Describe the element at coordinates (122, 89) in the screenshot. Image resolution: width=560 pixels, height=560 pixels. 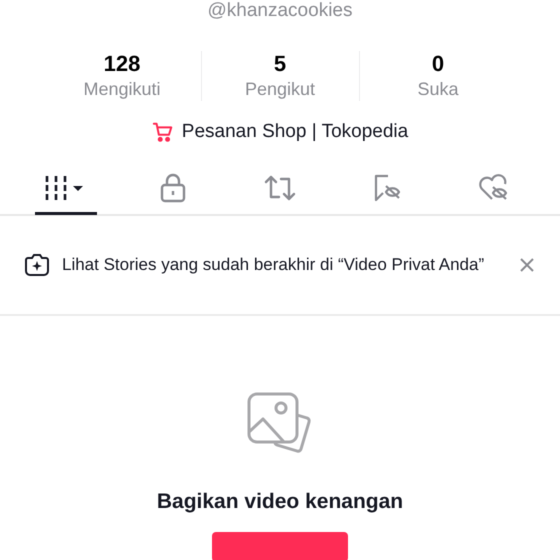
I see `stat-label: Mengikuti` at that location.